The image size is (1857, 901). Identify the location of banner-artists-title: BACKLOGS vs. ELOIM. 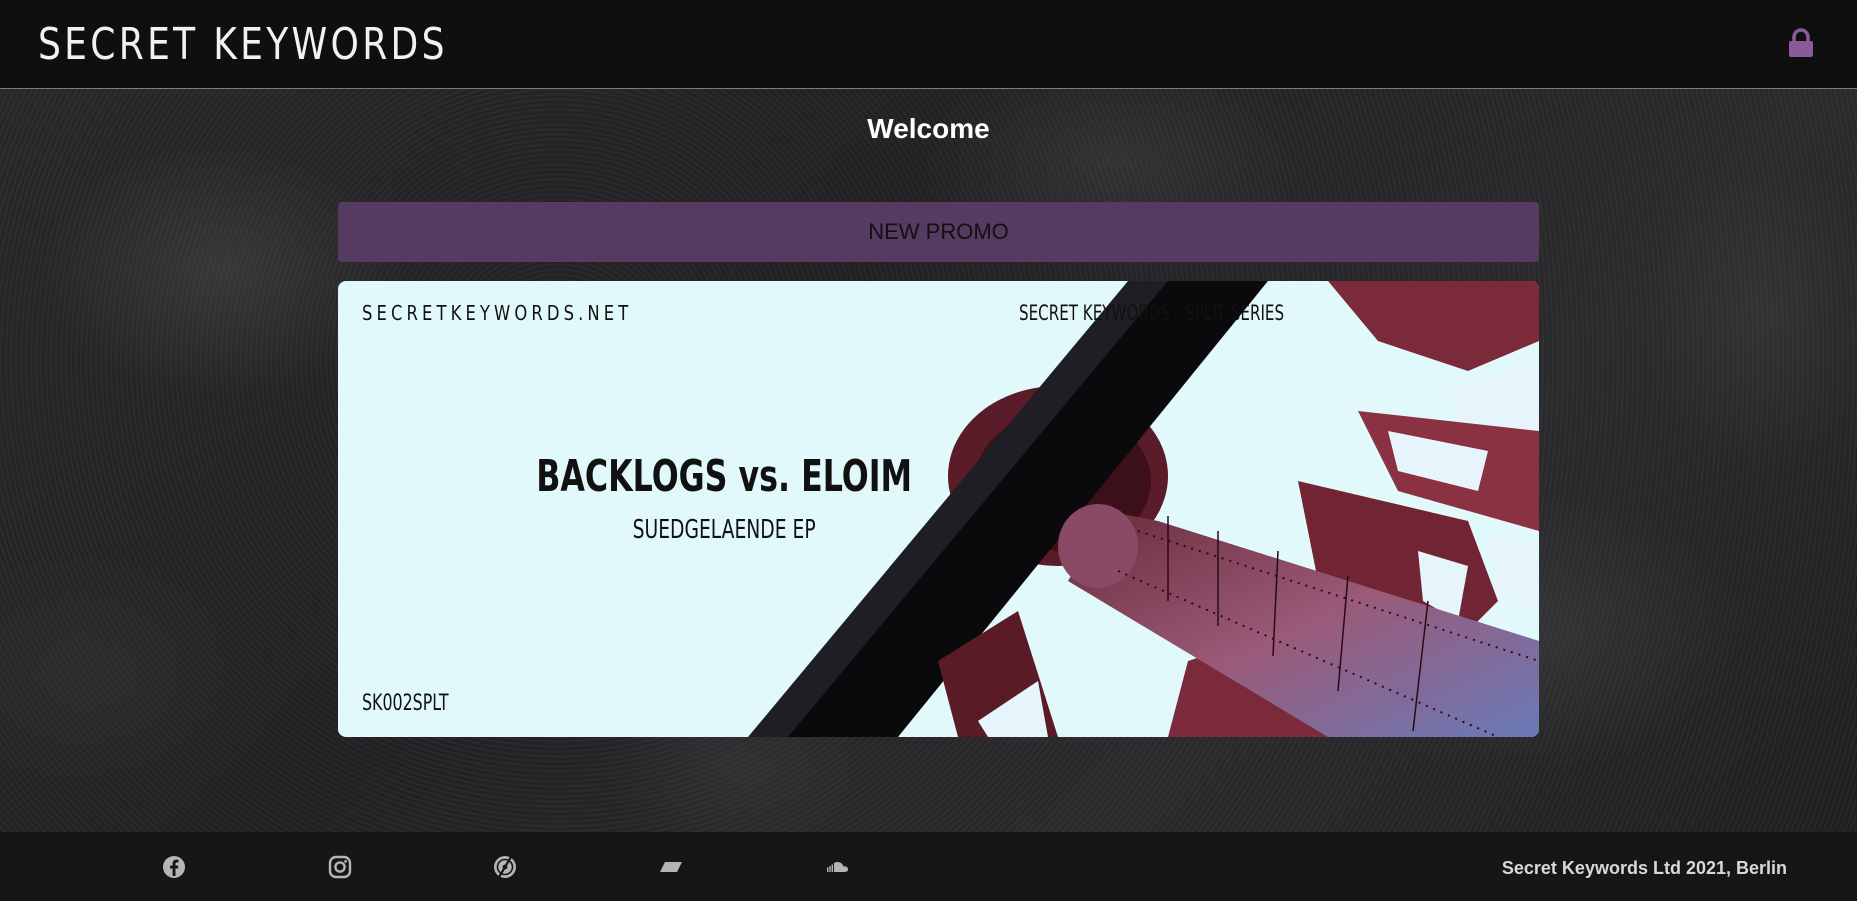
(724, 476).